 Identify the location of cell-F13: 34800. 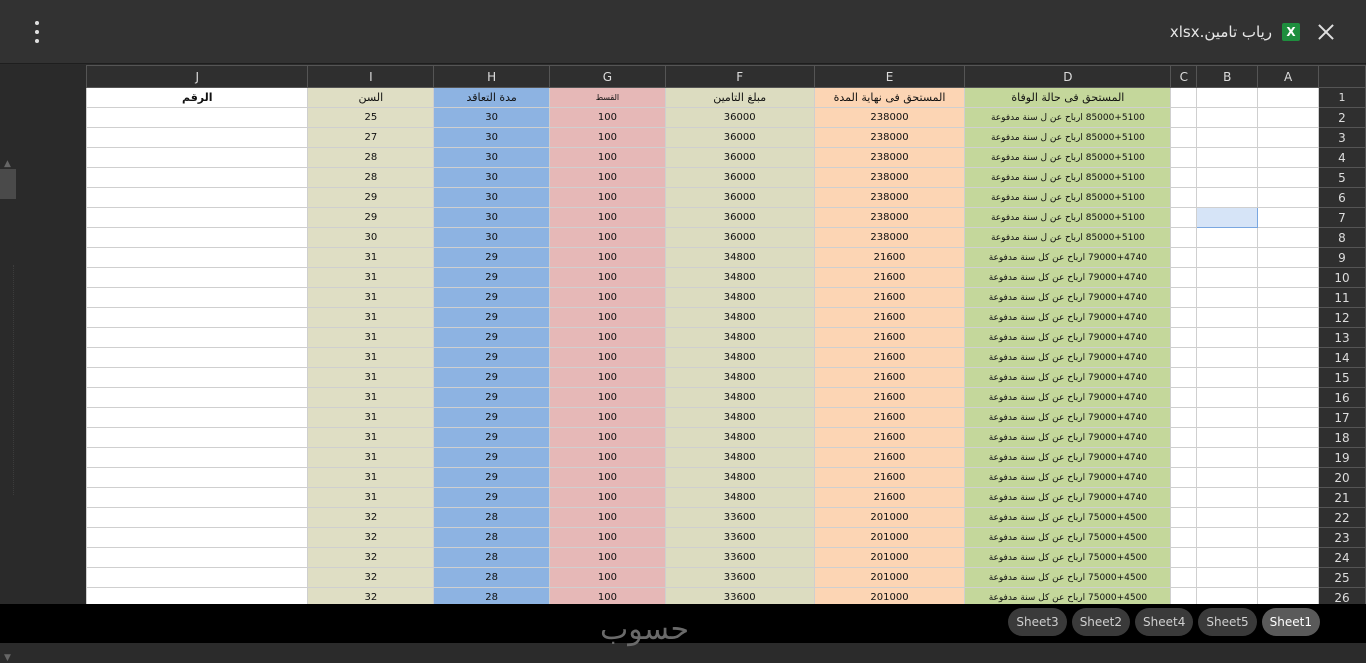
(739, 337).